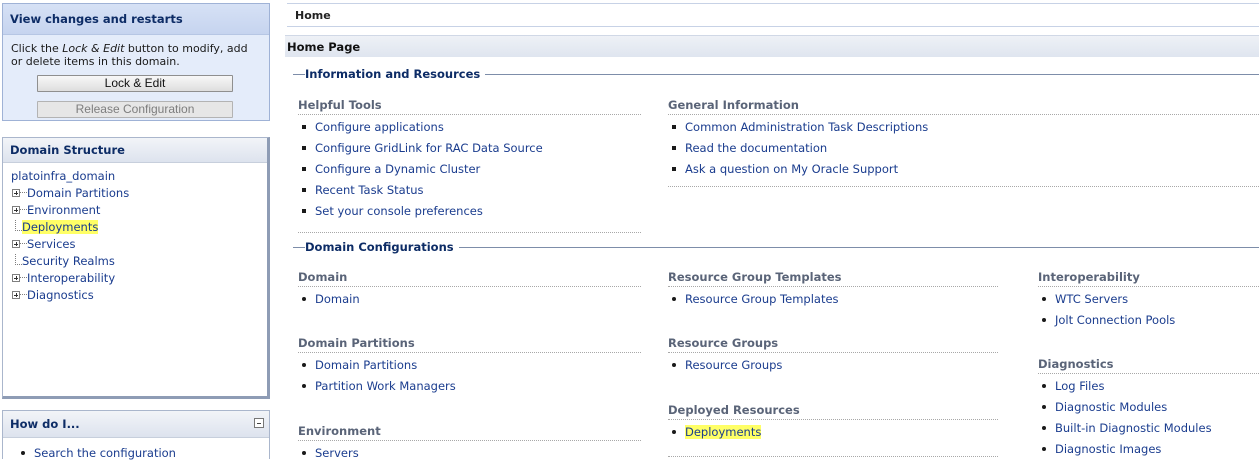 The width and height of the screenshot is (1259, 464). I want to click on list-item: Ask a question on My Oracle Support, so click(963, 169).